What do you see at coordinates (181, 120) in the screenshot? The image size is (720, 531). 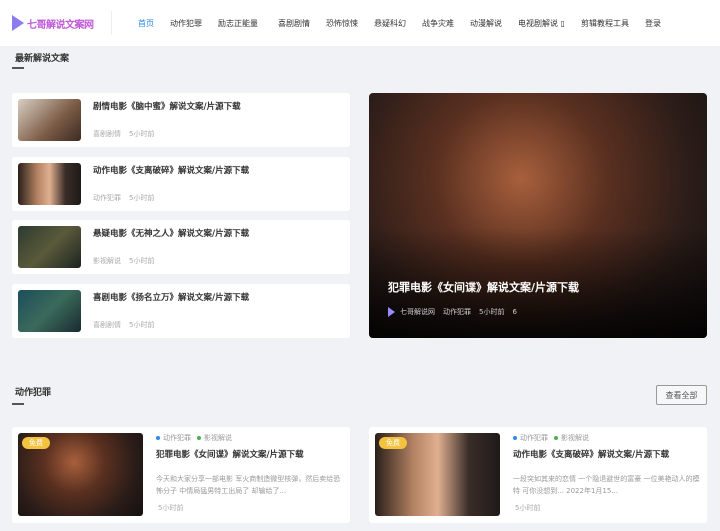 I see `list-item: 剧情电影《脑中蜜》解说文案/片源下载 喜剧剧情 5小时前` at bounding box center [181, 120].